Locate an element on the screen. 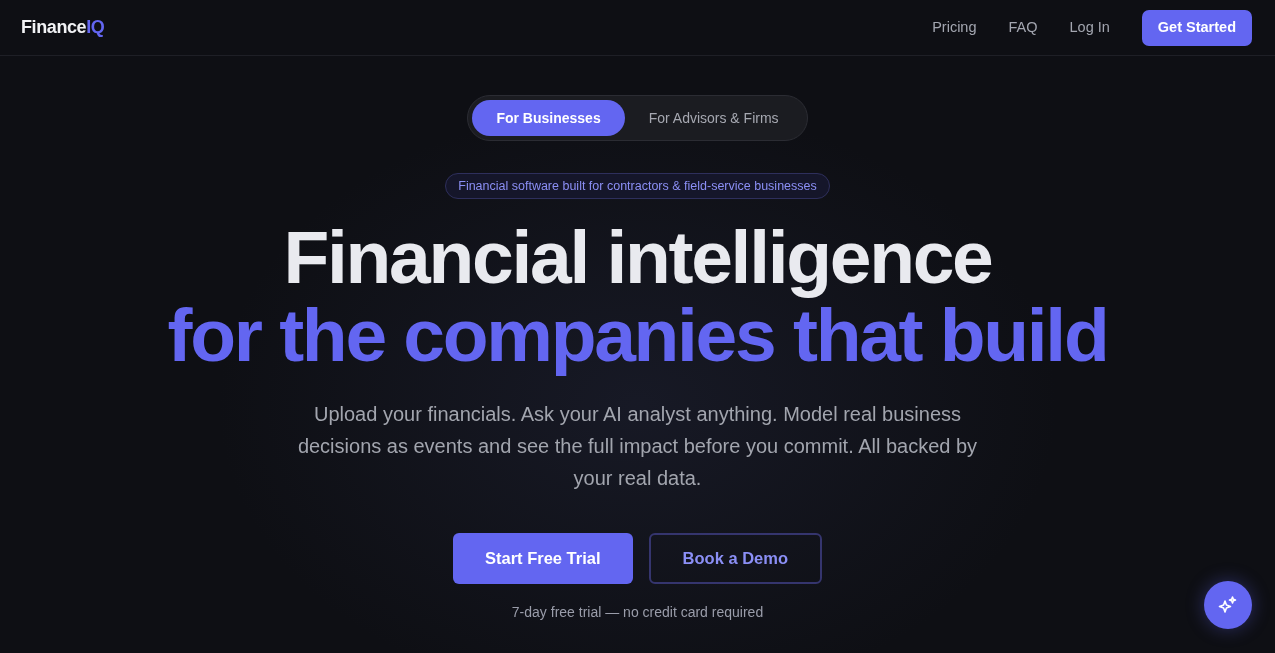  audience-tab: For Advisors & Firms is located at coordinates (713, 118).